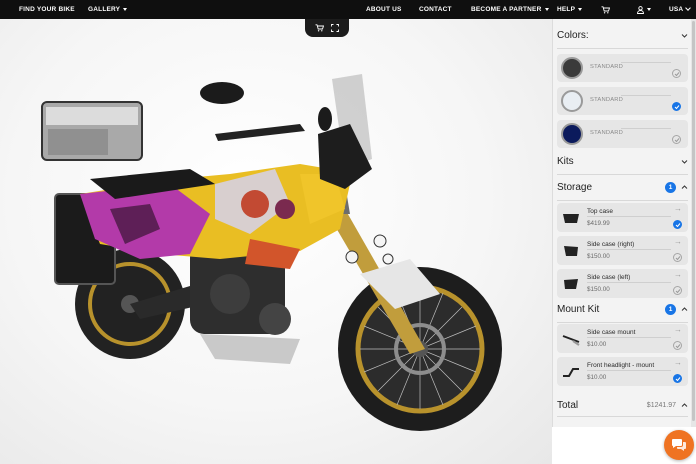  What do you see at coordinates (578, 309) in the screenshot?
I see `section-mount-kit-title: Mount Kit` at bounding box center [578, 309].